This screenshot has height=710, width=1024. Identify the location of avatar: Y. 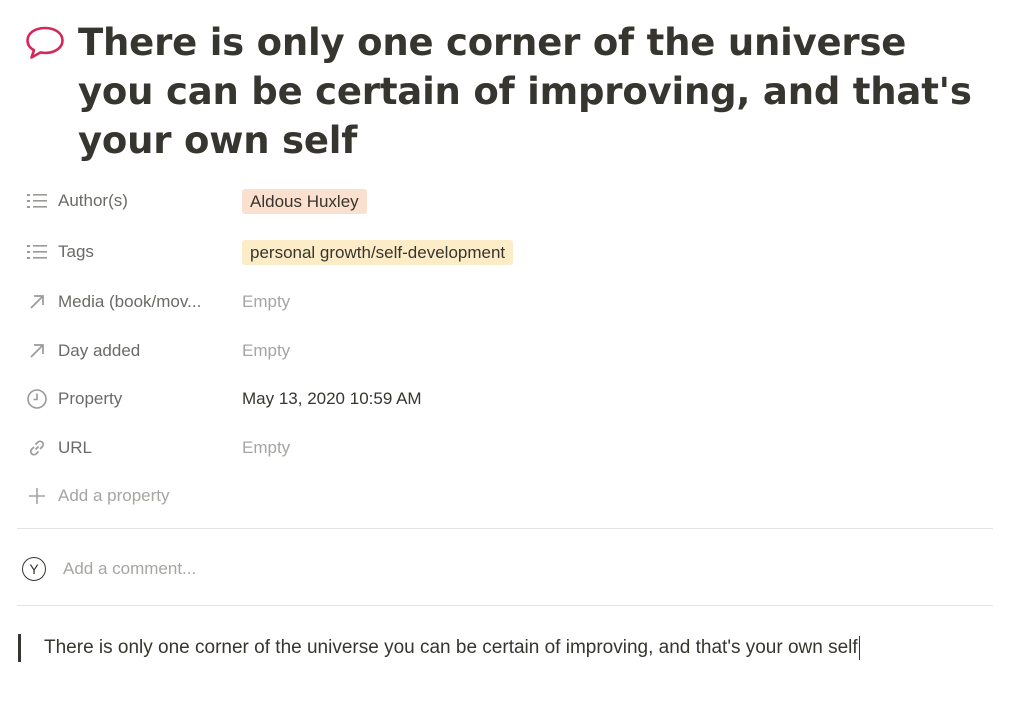
(34, 569).